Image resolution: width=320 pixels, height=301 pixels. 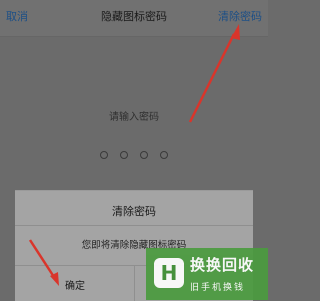 I want to click on watermark-logo-icon: H, so click(x=169, y=273).